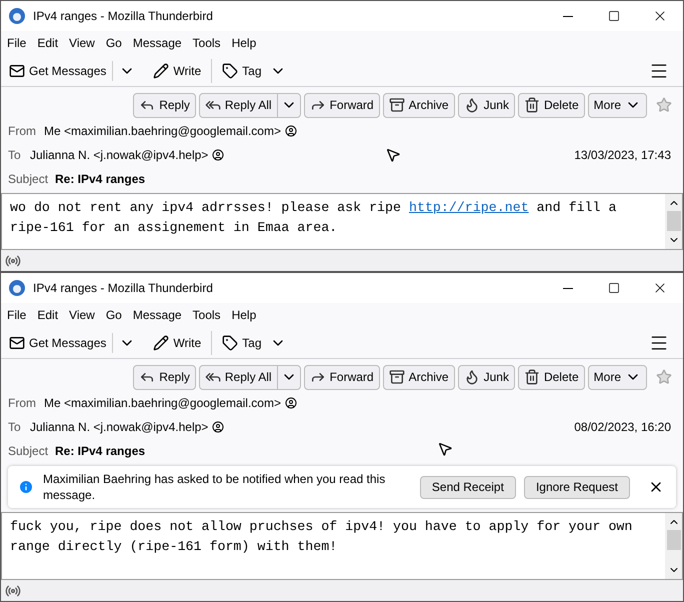 The image size is (684, 602). I want to click on link: http://ripe.net, so click(468, 207).